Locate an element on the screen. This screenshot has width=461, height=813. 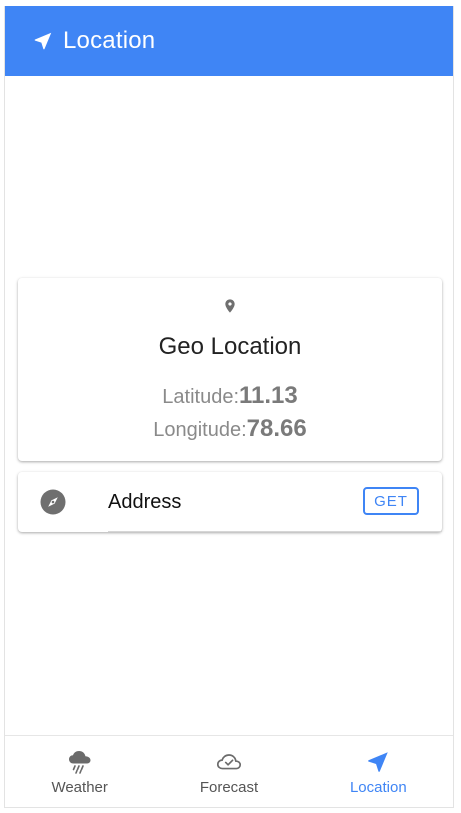
nav-item-weather: Weather is located at coordinates (79, 771).